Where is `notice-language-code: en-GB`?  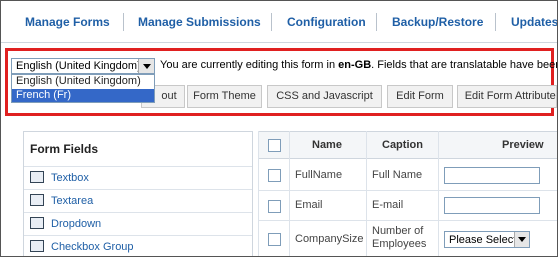 notice-language-code: en-GB is located at coordinates (355, 65).